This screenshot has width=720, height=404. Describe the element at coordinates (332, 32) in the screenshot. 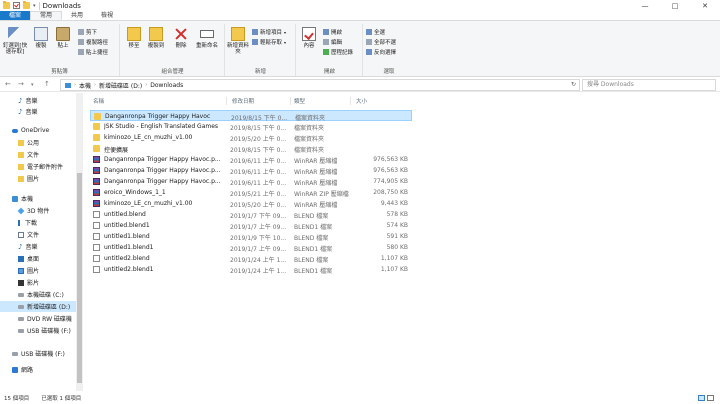

I see `open-button: 開啟` at that location.